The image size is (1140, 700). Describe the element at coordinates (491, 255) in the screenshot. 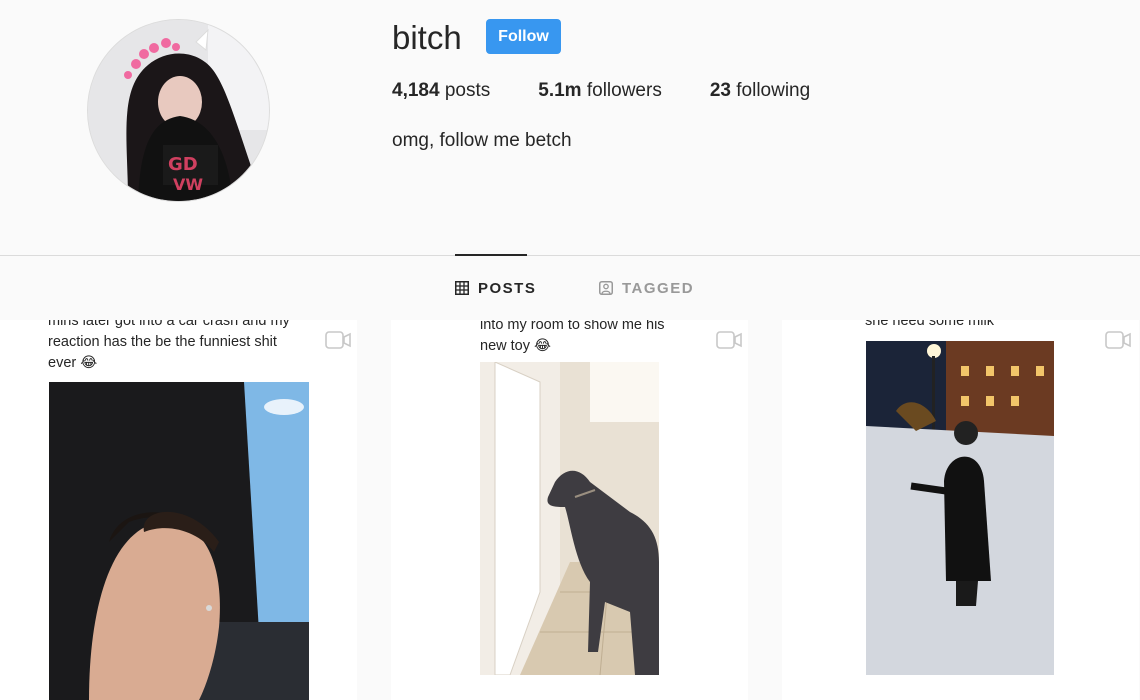

I see `active-tab-indicator` at that location.